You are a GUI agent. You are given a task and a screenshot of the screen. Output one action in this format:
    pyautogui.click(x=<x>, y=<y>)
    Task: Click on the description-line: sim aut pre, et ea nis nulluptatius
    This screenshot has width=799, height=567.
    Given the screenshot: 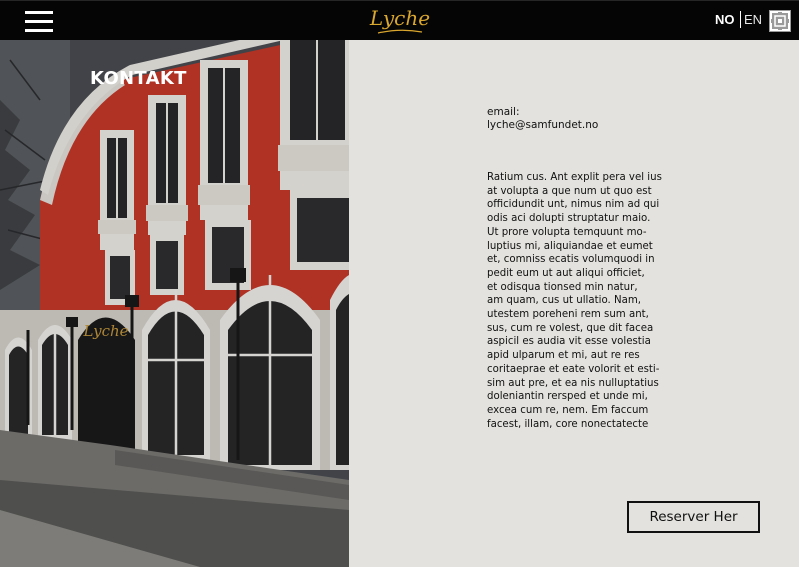 What is the action you would take?
    pyautogui.click(x=573, y=383)
    